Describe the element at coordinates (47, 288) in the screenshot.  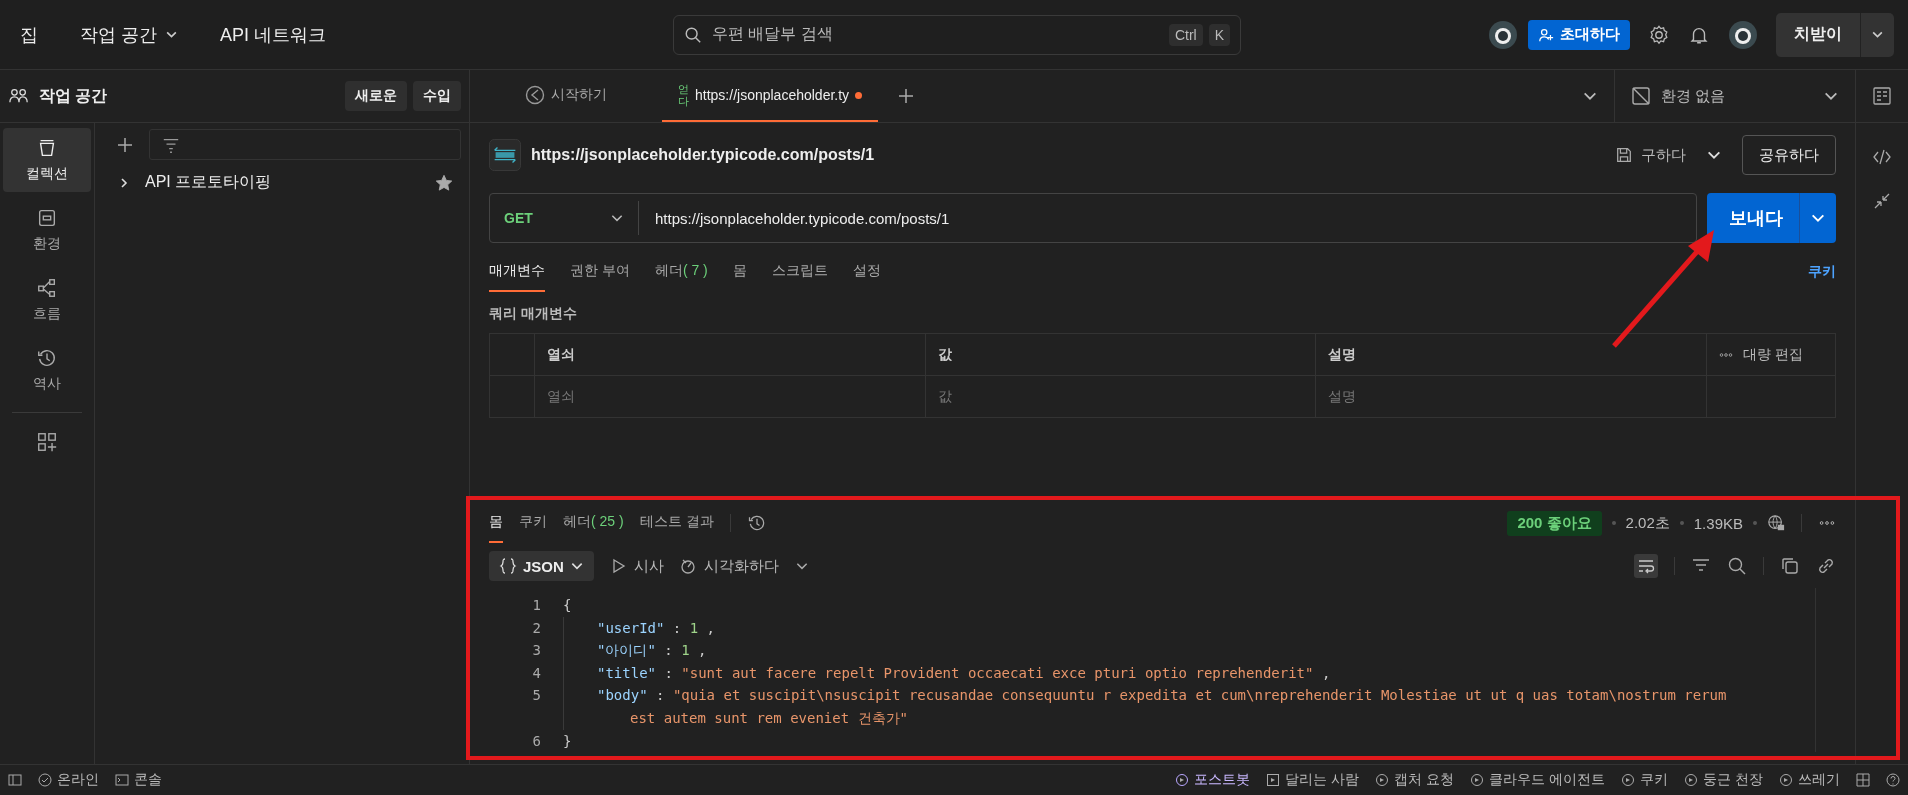
I see `flow-icon` at that location.